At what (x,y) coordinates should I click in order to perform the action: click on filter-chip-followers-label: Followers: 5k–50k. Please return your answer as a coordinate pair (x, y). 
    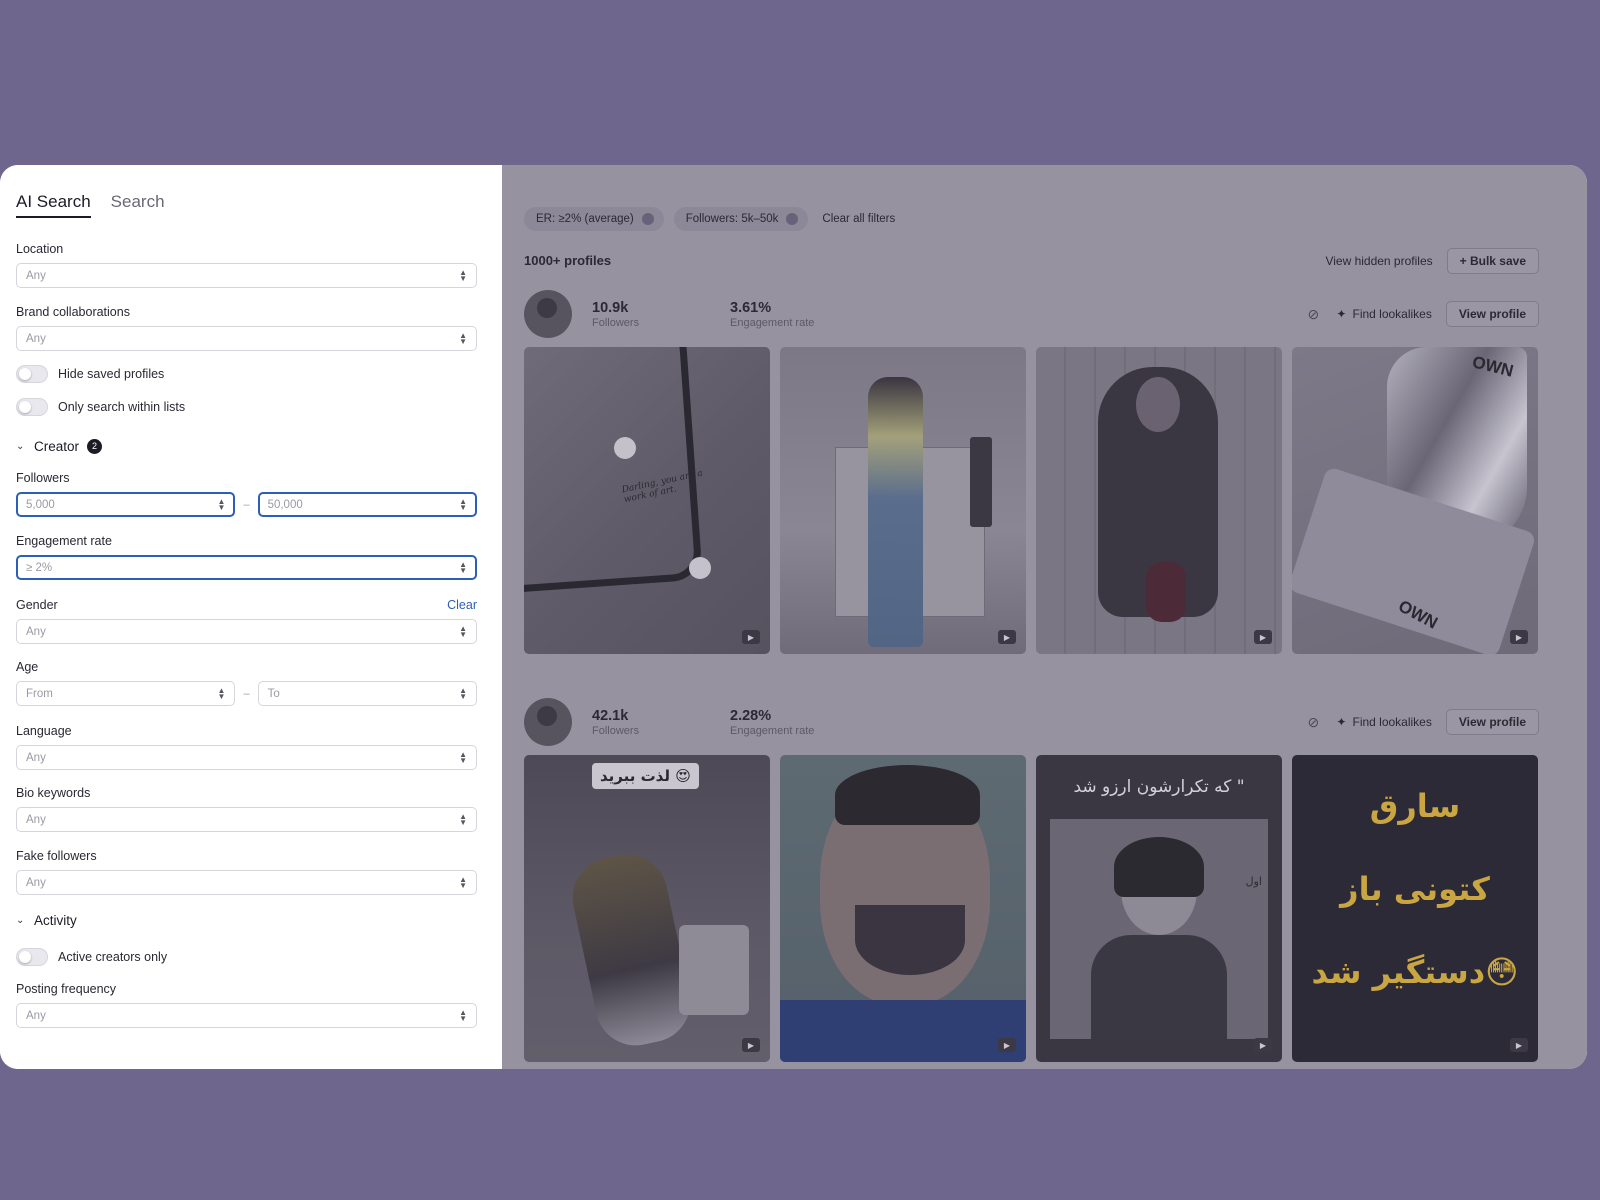
    Looking at the image, I should click on (732, 219).